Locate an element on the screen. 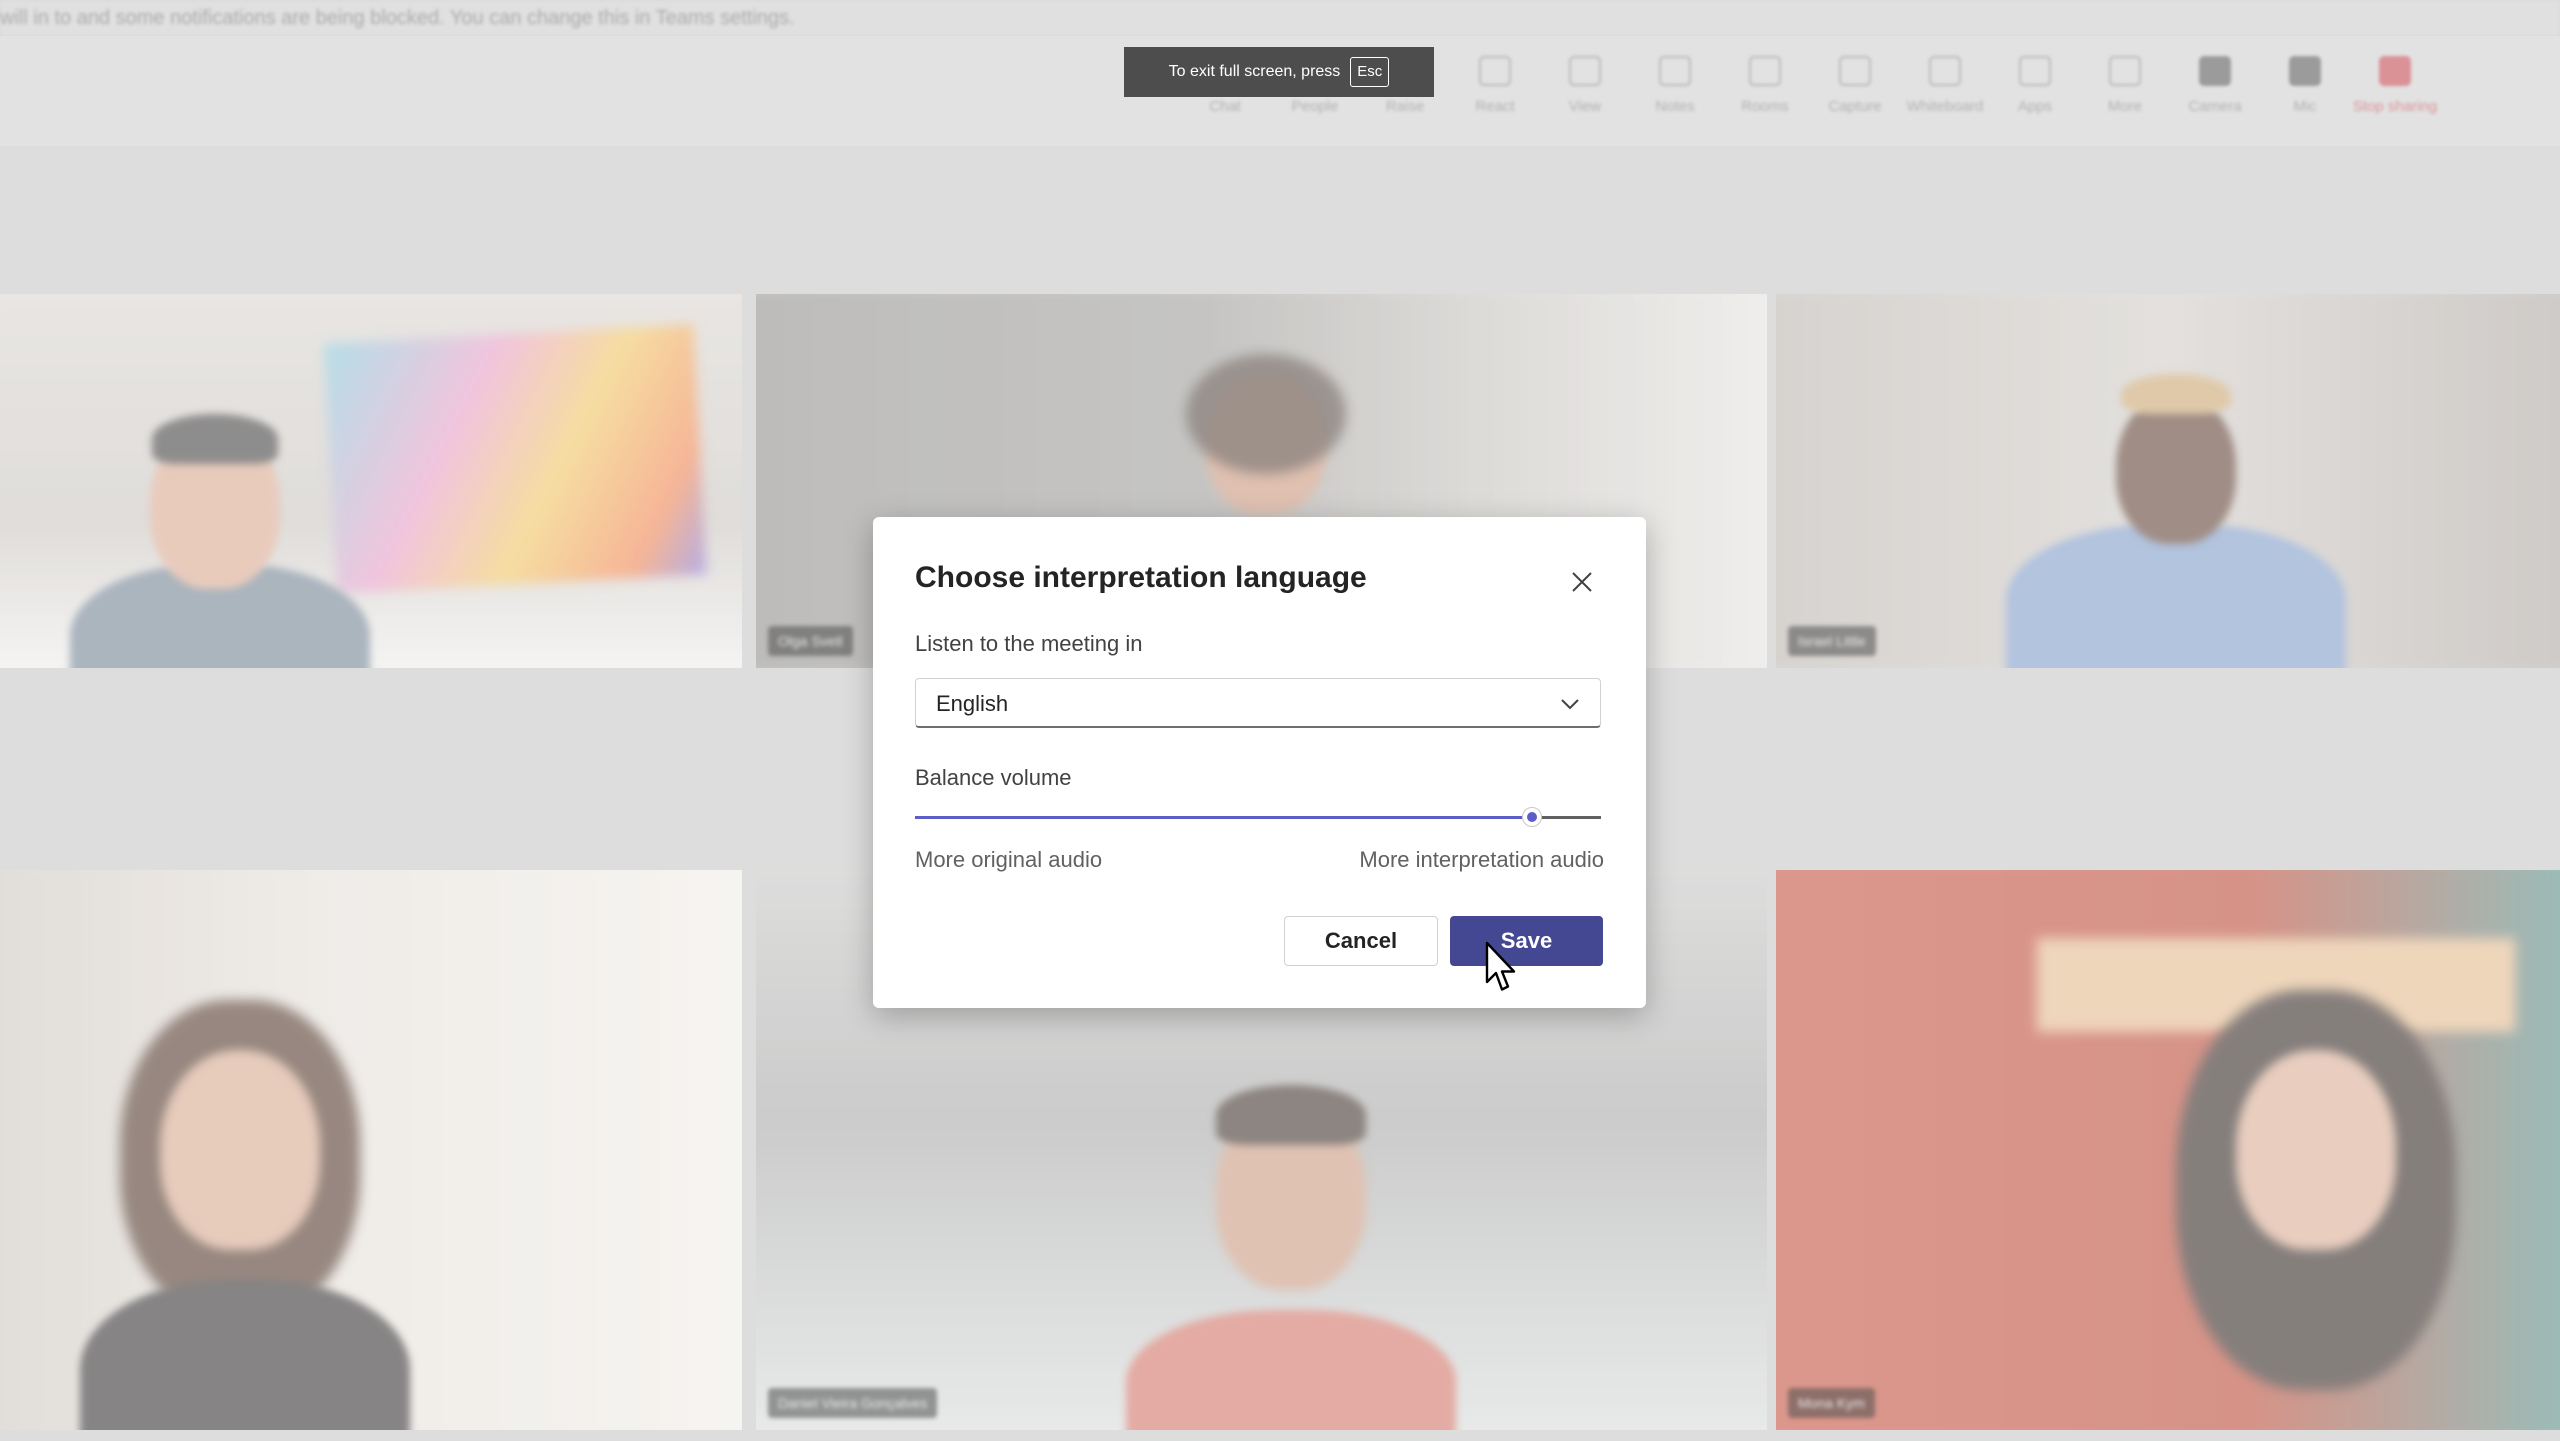 The image size is (2560, 1441). chevron-down-icon is located at coordinates (1570, 704).